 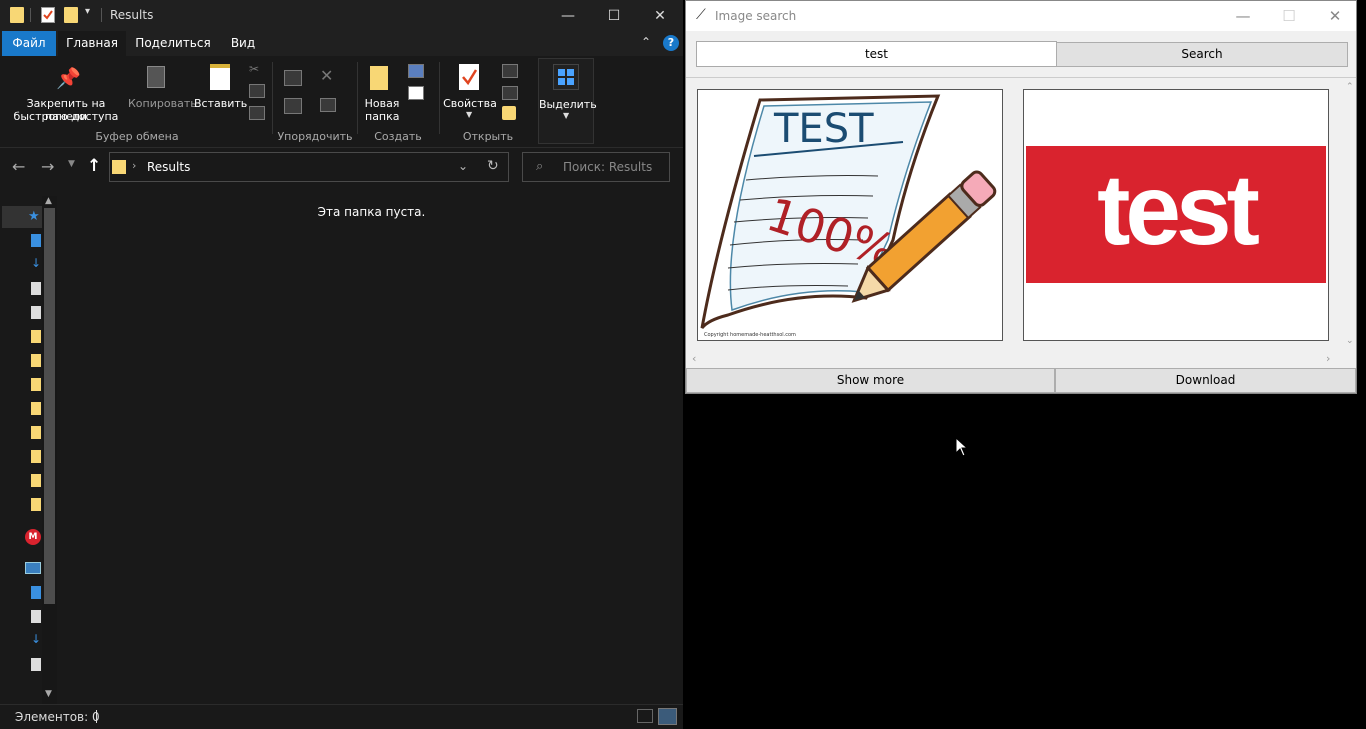 I want to click on scroll-up-icon: ▲, so click(x=48, y=201).